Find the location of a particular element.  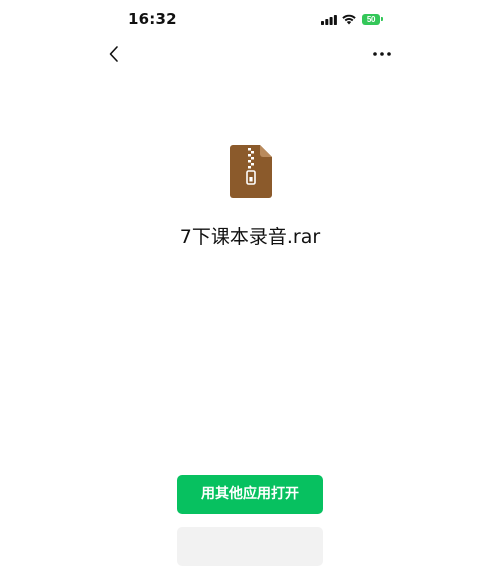

chevron-left-icon is located at coordinates (113, 54).